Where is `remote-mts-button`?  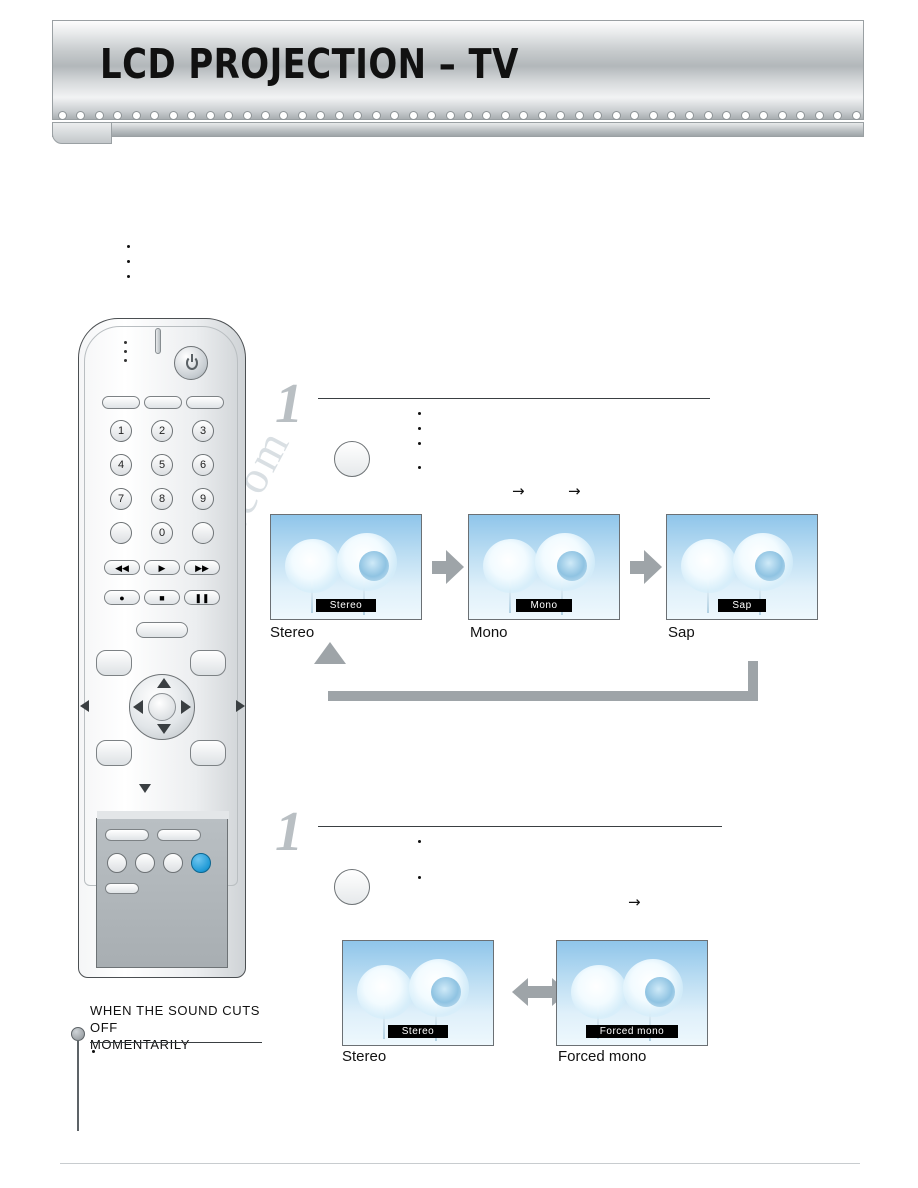
remote-mts-button is located at coordinates (201, 863).